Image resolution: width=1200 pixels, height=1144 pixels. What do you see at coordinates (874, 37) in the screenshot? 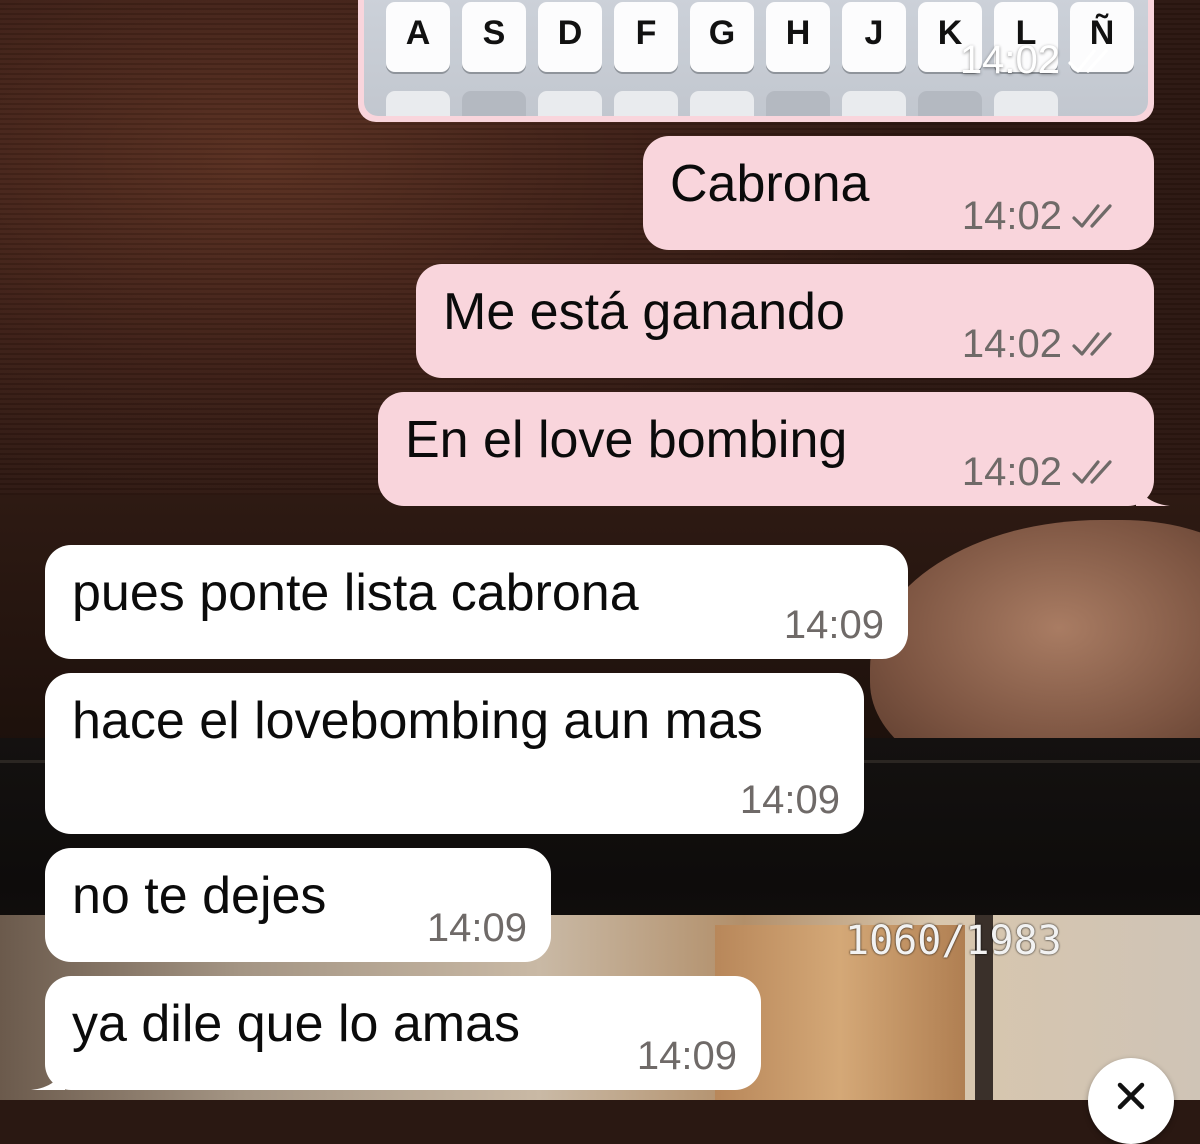
I see `keyboard-key: J` at bounding box center [874, 37].